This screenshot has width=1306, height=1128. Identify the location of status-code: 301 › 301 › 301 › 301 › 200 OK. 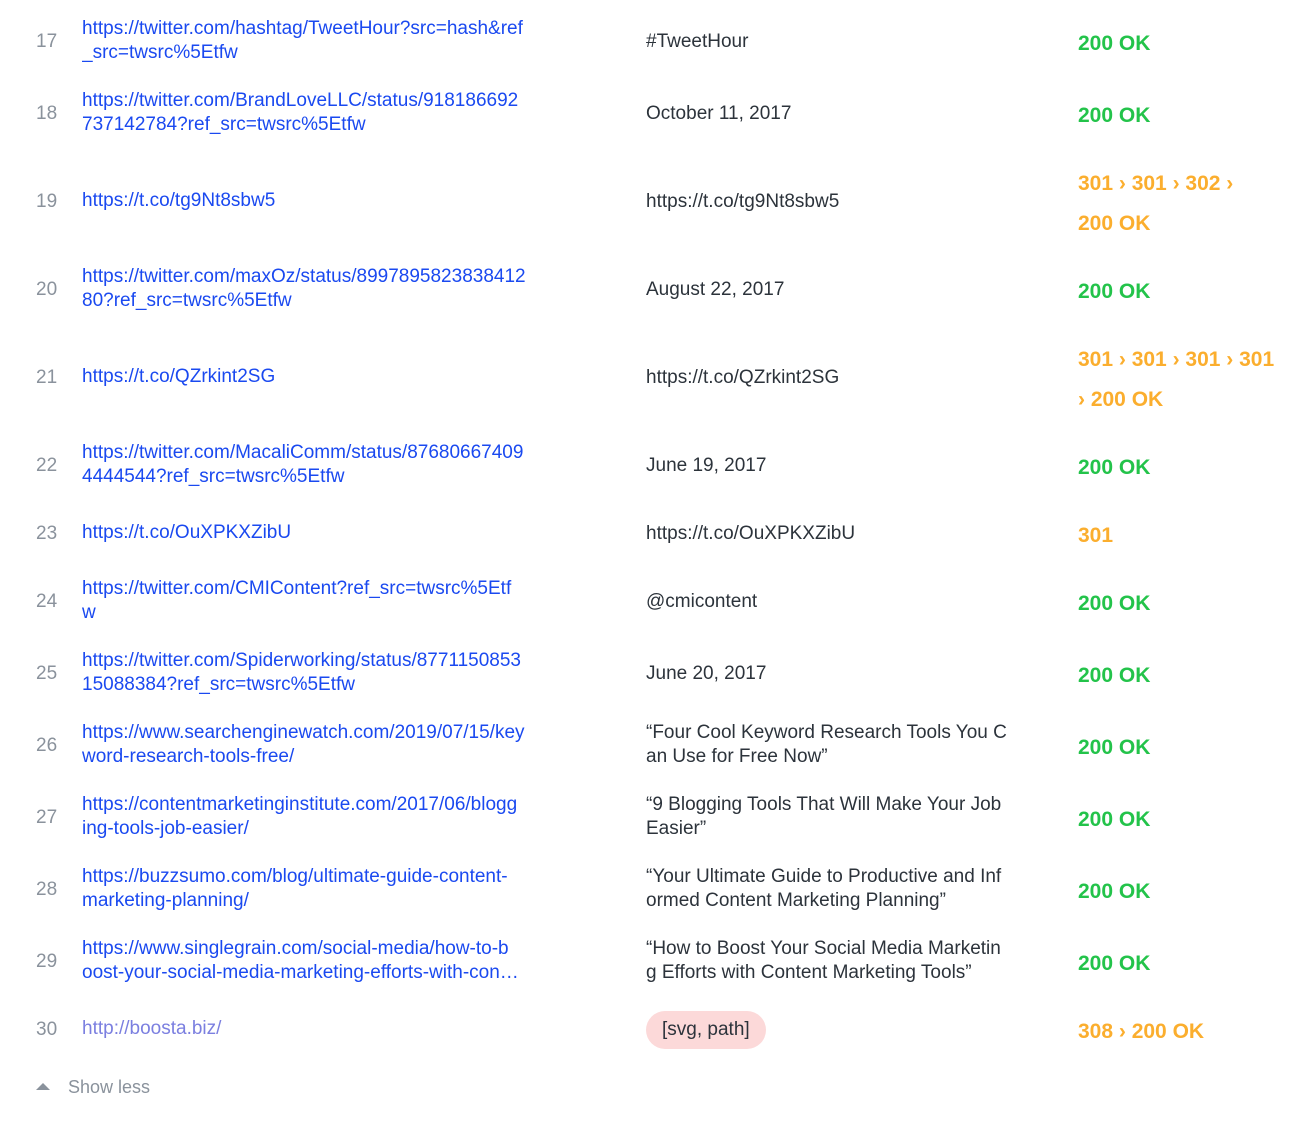
(1188, 380).